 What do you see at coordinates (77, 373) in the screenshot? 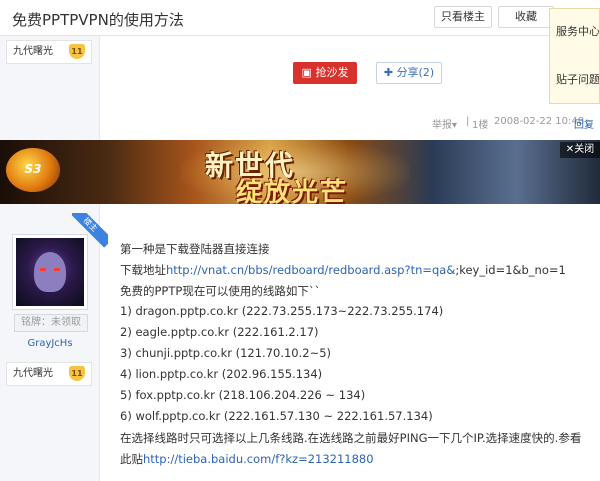
I see `author-level-badge-icon: 11` at bounding box center [77, 373].